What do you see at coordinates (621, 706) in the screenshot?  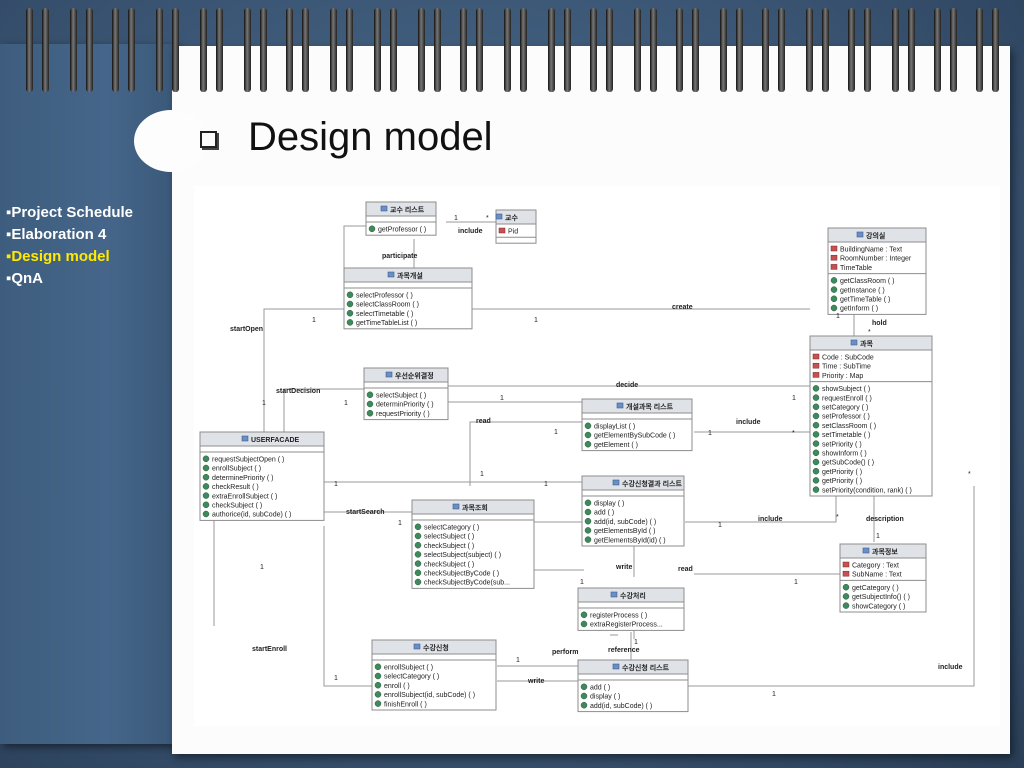 I see `class-operation: add(id, subCode) ( )` at bounding box center [621, 706].